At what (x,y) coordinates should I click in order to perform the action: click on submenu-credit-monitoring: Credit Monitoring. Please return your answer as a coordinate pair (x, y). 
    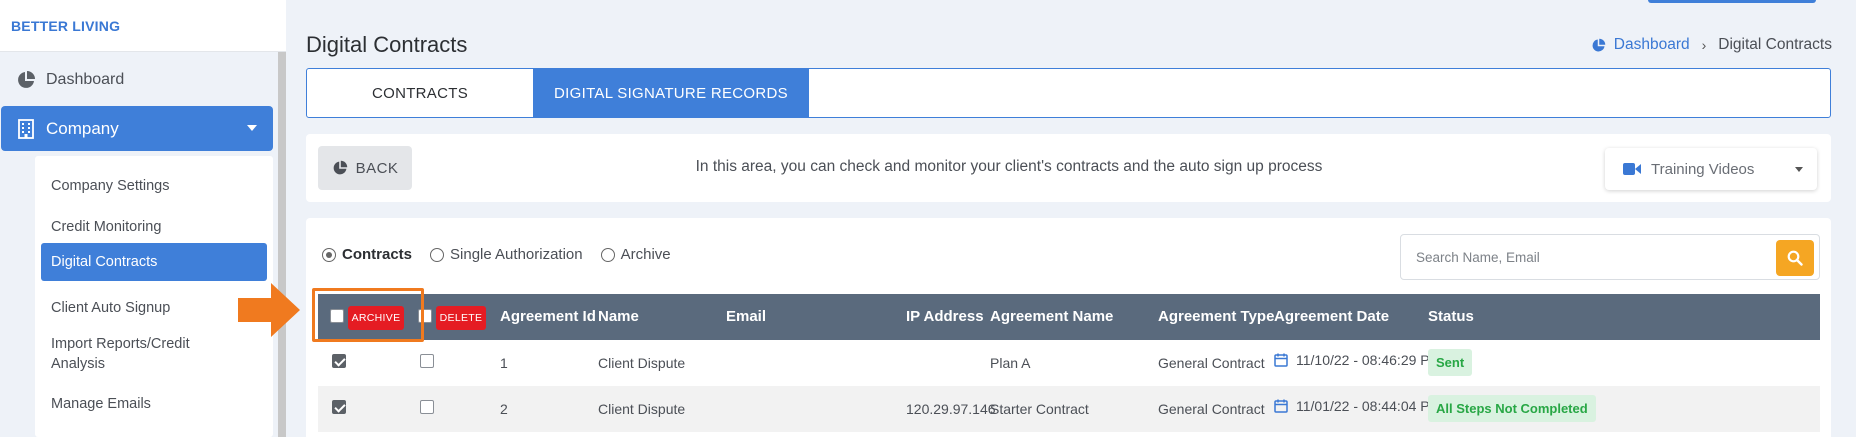
    Looking at the image, I should click on (154, 227).